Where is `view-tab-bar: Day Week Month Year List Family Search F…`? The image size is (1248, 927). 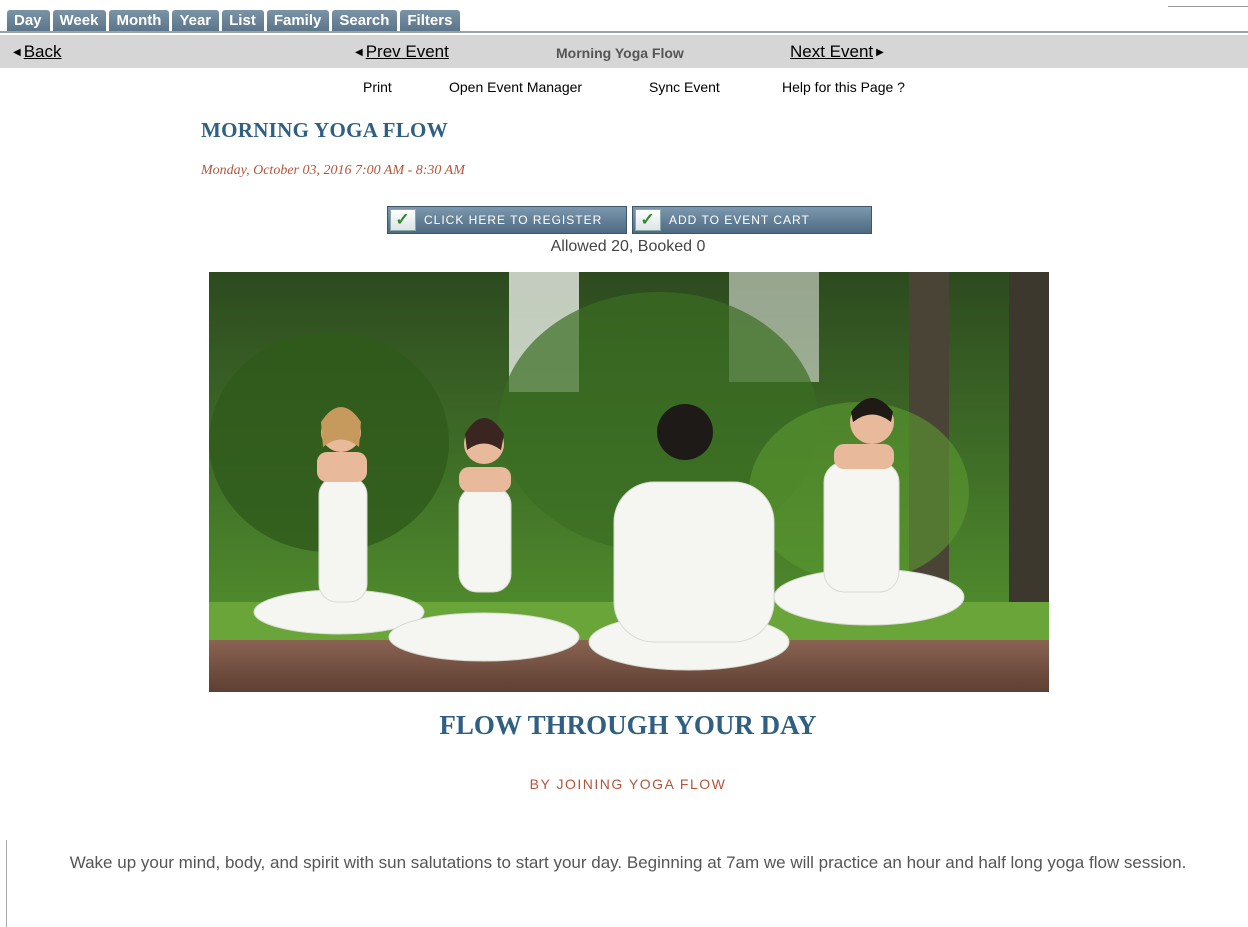
view-tab-bar: Day Week Month Year List Family Search F… is located at coordinates (624, 16).